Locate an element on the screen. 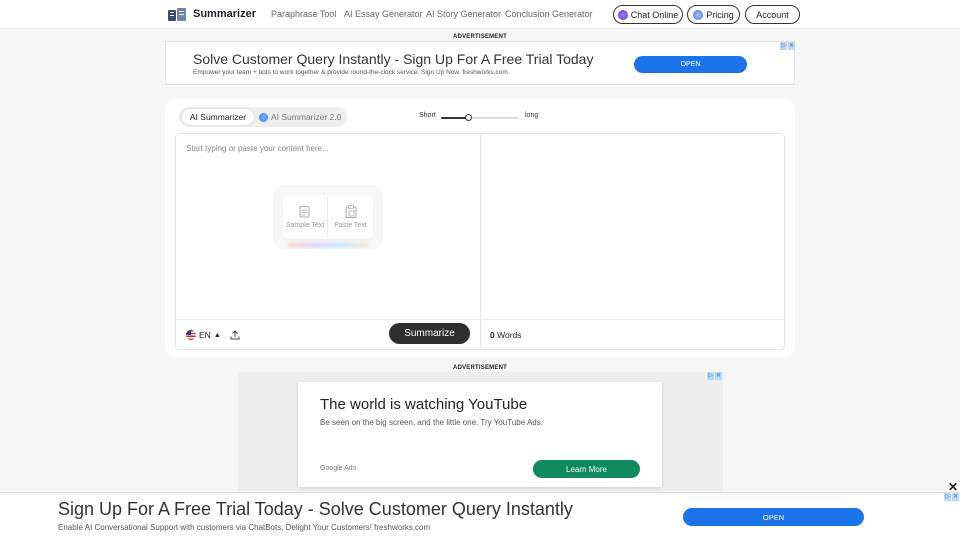 This screenshot has height=540, width=960. account-label: Account is located at coordinates (772, 14).